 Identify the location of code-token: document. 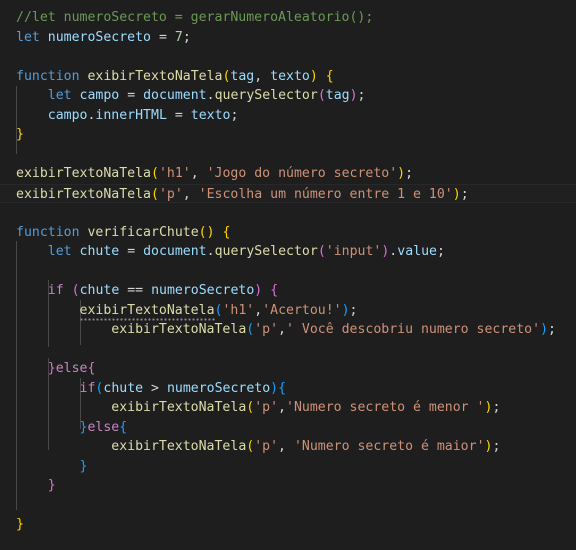
(175, 95).